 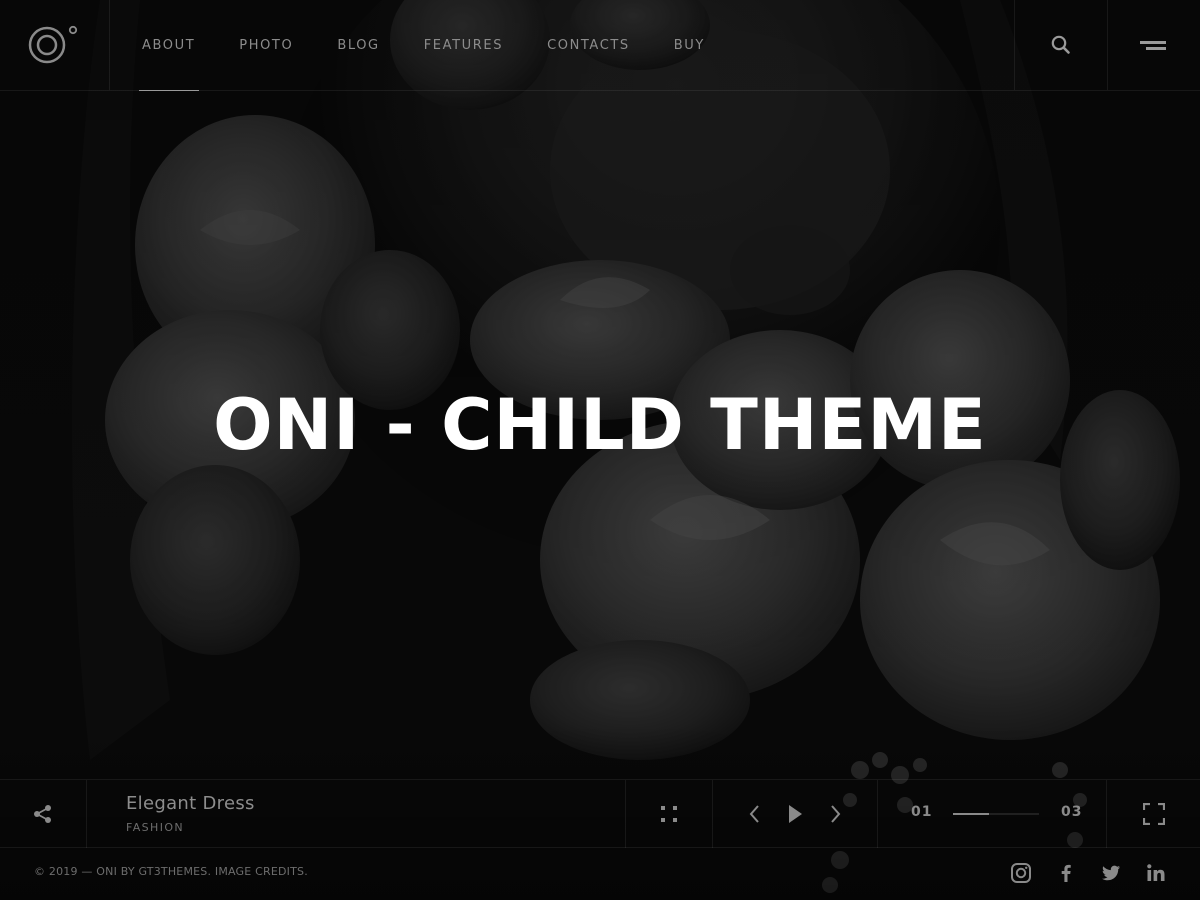 I want to click on play-button, so click(x=795, y=814).